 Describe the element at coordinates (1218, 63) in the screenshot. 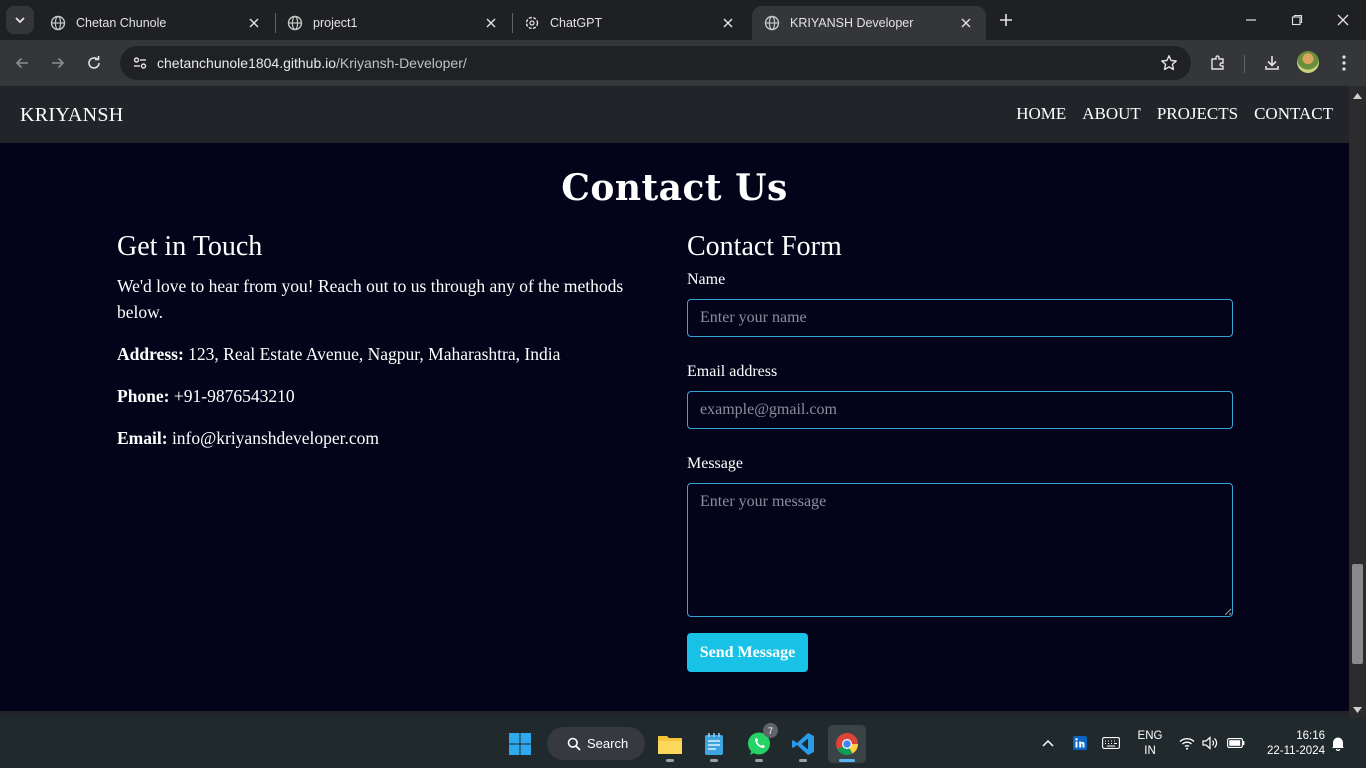

I see `extensions-icon` at that location.